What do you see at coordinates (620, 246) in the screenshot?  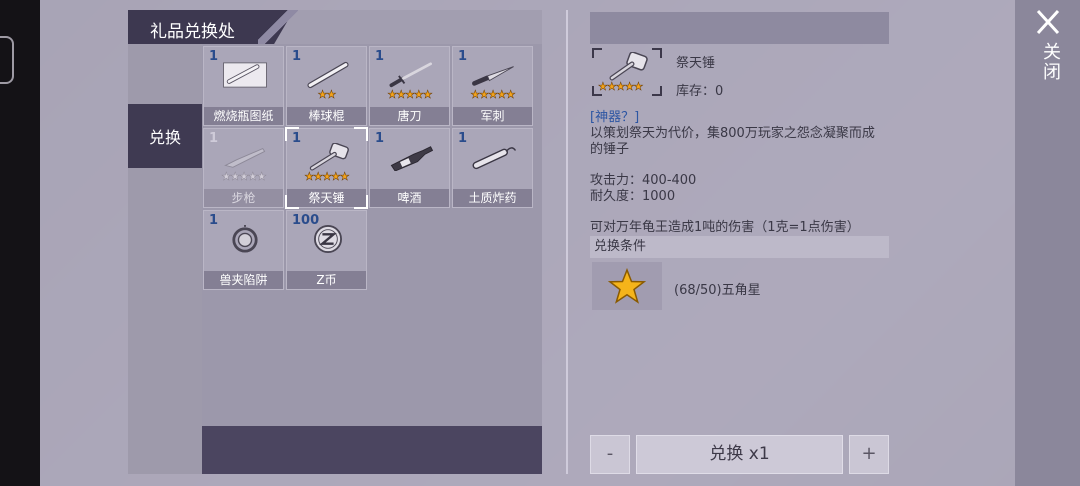 I see `condition-title: 兑换条件` at bounding box center [620, 246].